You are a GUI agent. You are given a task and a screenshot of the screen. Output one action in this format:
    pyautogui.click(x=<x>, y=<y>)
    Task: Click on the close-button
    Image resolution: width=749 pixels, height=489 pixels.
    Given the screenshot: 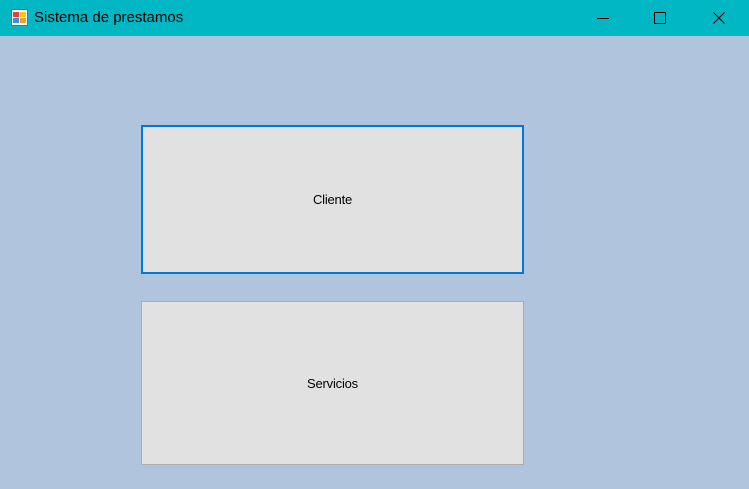 What is the action you would take?
    pyautogui.click(x=719, y=18)
    